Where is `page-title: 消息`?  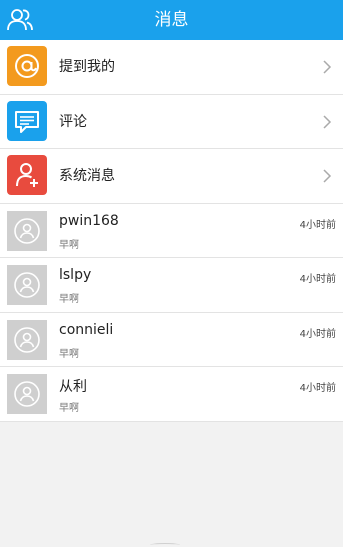
page-title: 消息 is located at coordinates (171, 20).